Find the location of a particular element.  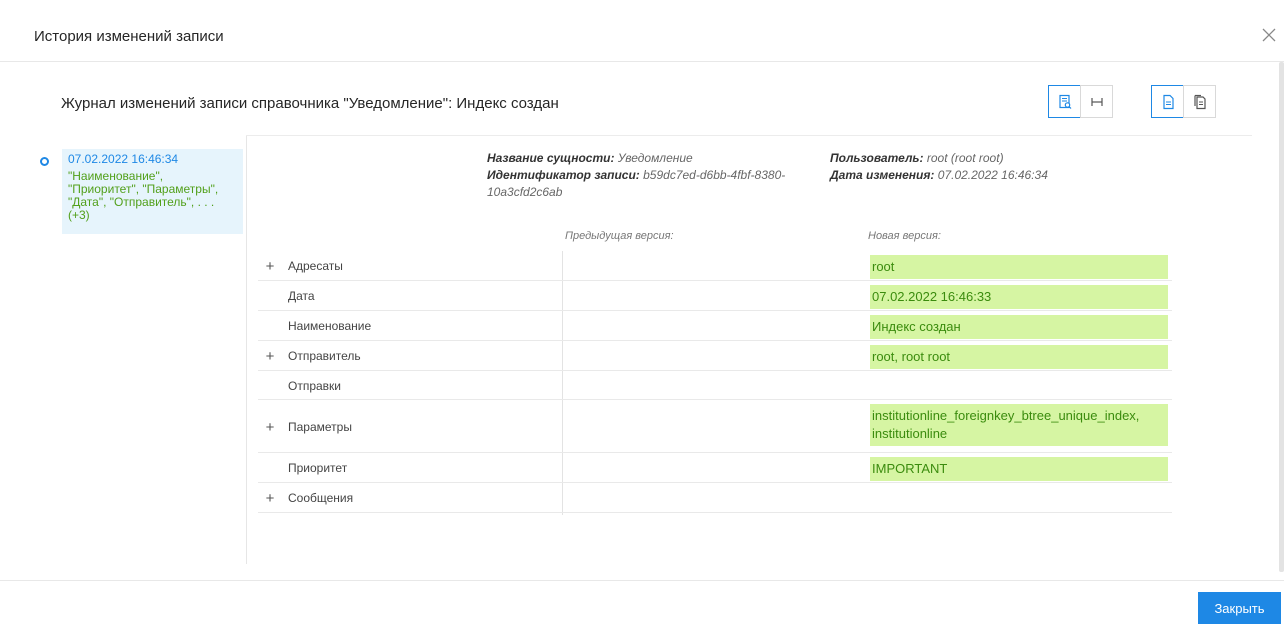

timeline-dot-icon is located at coordinates (44, 161).